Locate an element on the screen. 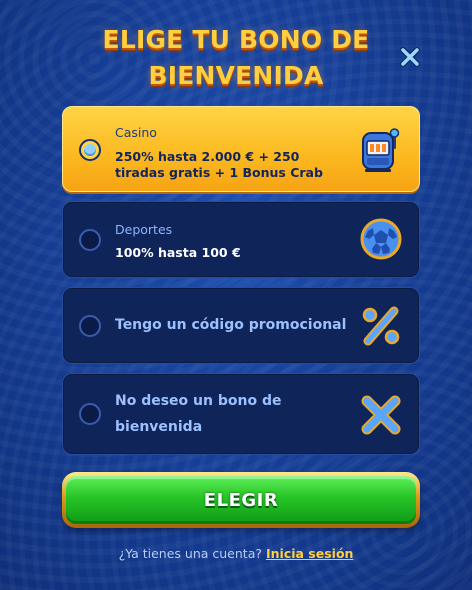 The height and width of the screenshot is (590, 472). title-line-1: ELIGE TU BONO DE is located at coordinates (236, 39).